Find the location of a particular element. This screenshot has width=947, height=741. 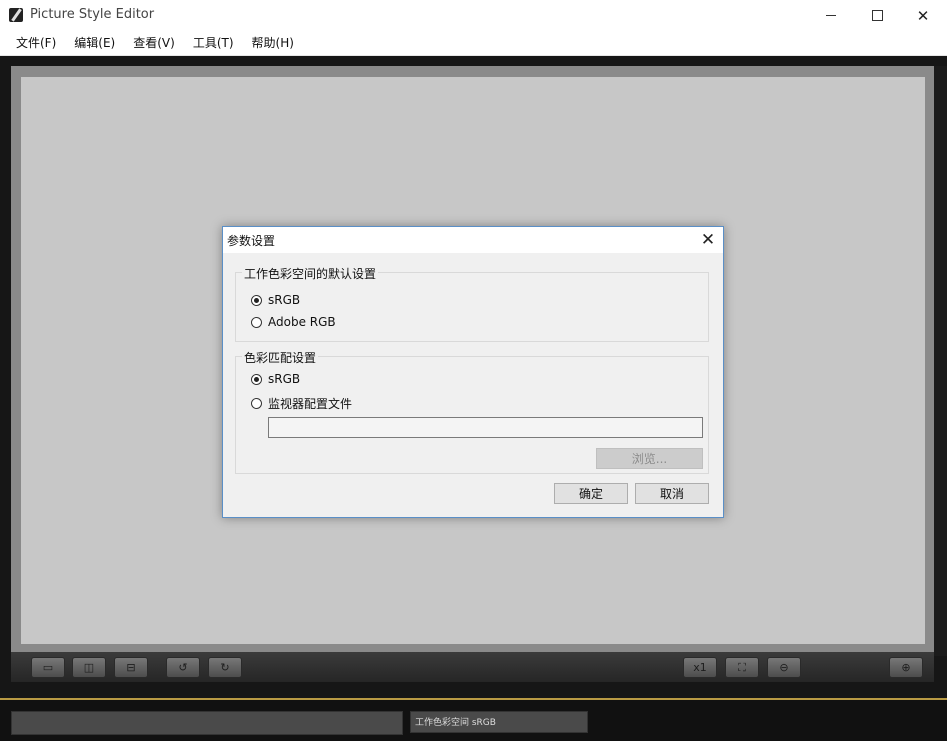

rotate-right-icon: ↻ is located at coordinates (225, 667).